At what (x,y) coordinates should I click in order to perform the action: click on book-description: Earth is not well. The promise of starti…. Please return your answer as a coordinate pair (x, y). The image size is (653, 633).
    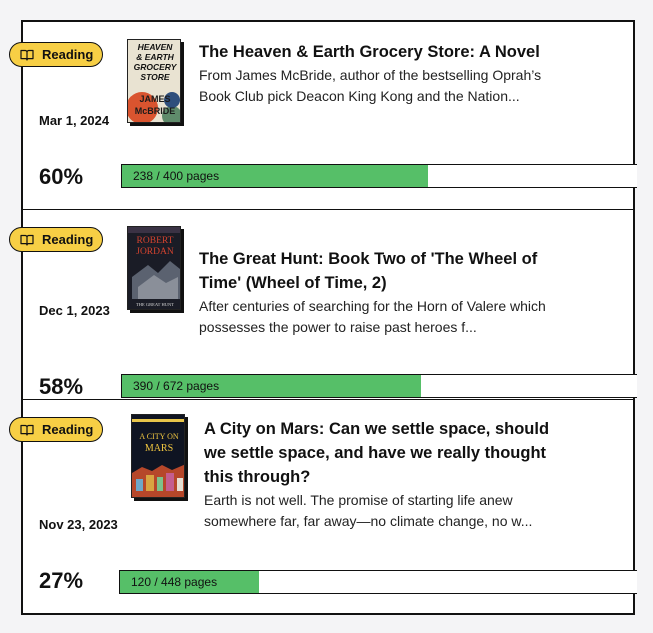
    Looking at the image, I should click on (368, 510).